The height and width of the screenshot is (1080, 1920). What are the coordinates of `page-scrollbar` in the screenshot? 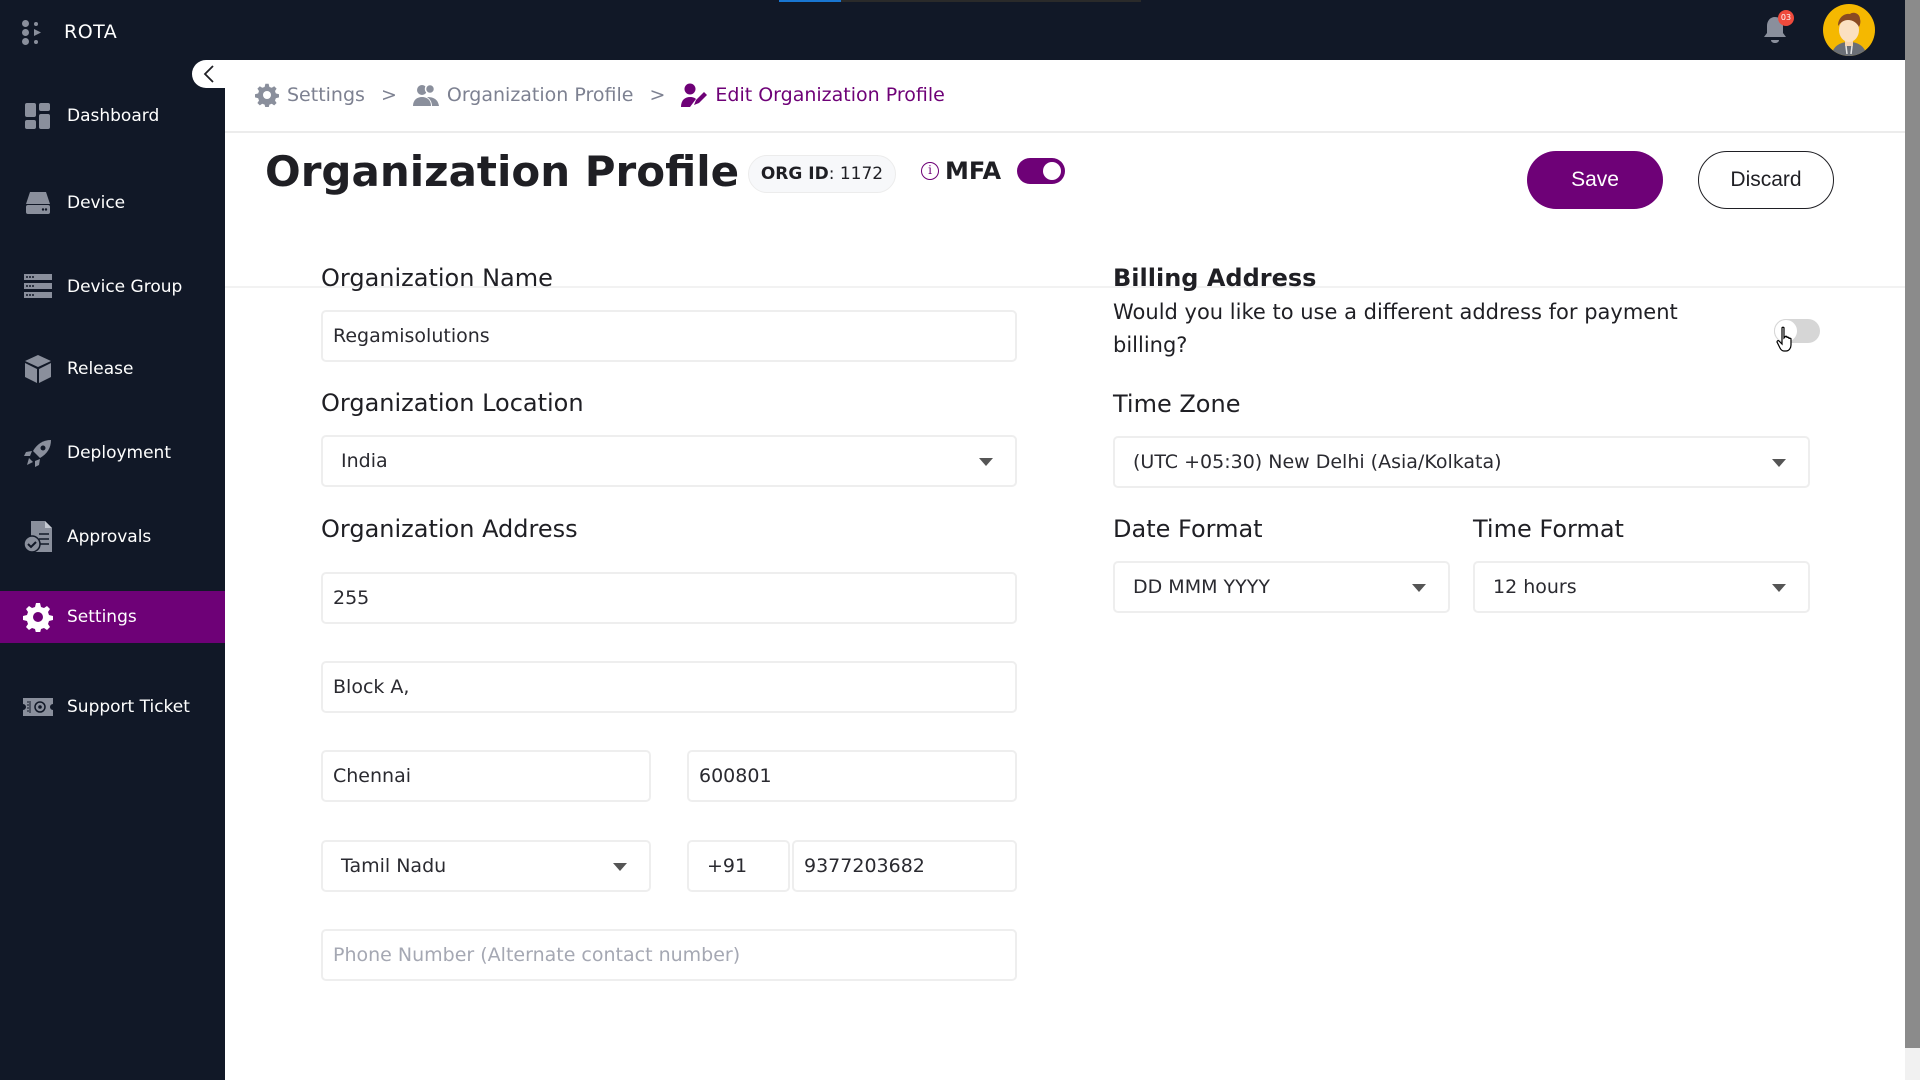 It's located at (1912, 540).